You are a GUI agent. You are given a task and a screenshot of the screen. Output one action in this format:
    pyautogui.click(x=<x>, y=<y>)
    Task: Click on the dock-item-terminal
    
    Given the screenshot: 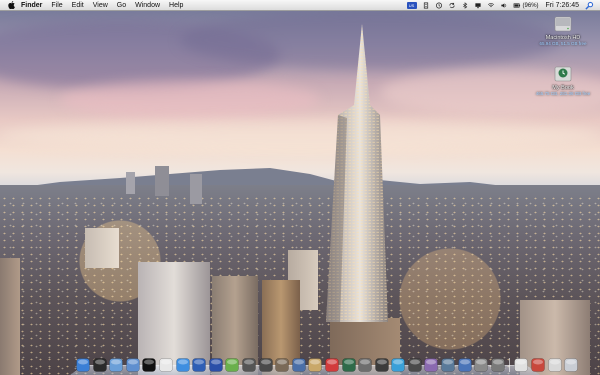 What is the action you would take?
    pyautogui.click(x=149, y=365)
    